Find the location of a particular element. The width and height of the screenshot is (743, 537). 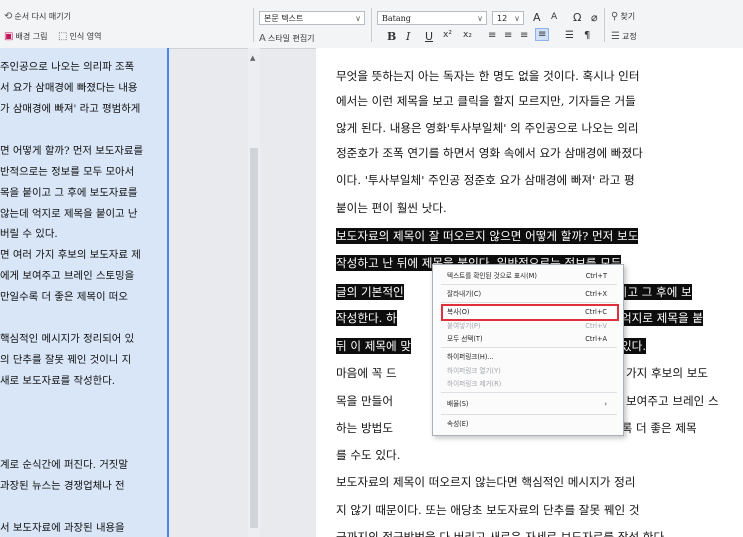

menu-item-label: 잘라내기(C) is located at coordinates (464, 294).